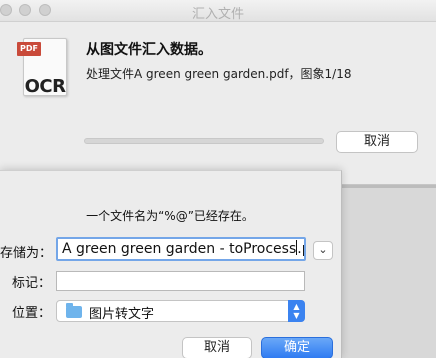  I want to click on save-as-label: 存储为：, so click(26, 253).